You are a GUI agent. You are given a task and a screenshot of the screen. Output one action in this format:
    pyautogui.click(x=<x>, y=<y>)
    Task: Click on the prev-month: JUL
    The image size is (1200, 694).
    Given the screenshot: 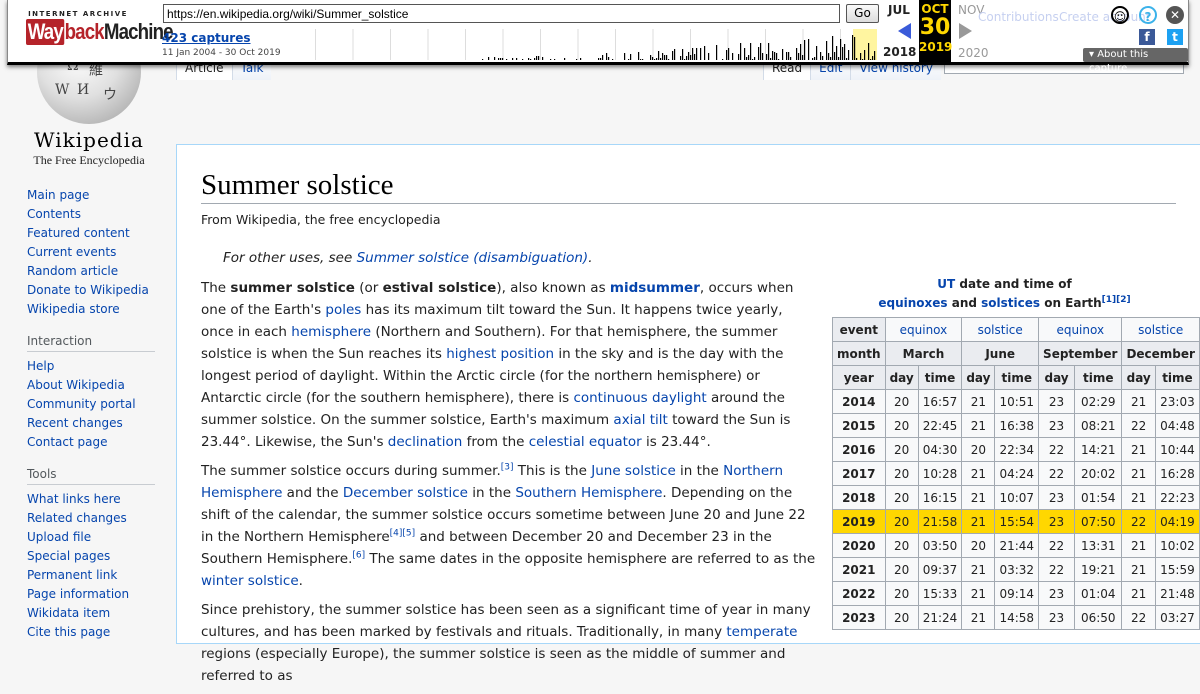 What is the action you would take?
    pyautogui.click(x=899, y=10)
    